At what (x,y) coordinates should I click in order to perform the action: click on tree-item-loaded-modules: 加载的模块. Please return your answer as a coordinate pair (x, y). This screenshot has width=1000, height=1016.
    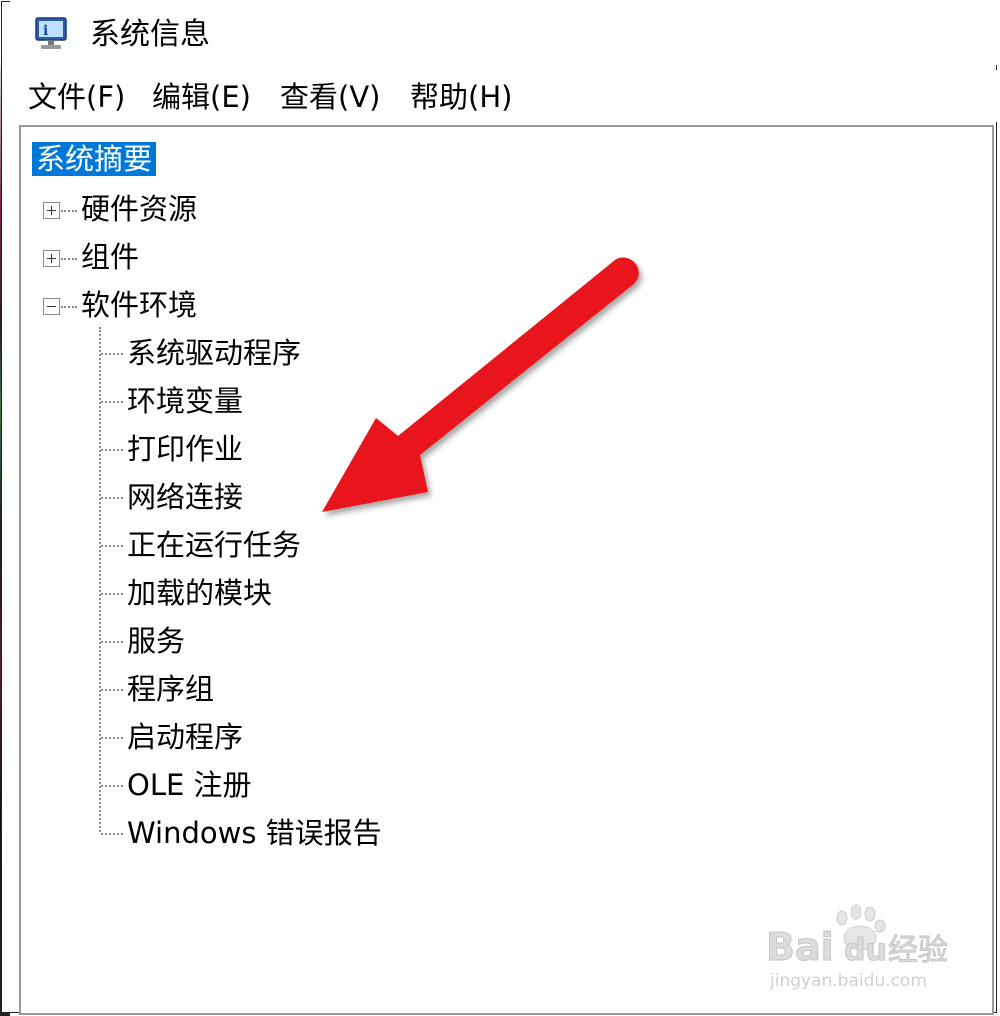
    Looking at the image, I should click on (199, 593).